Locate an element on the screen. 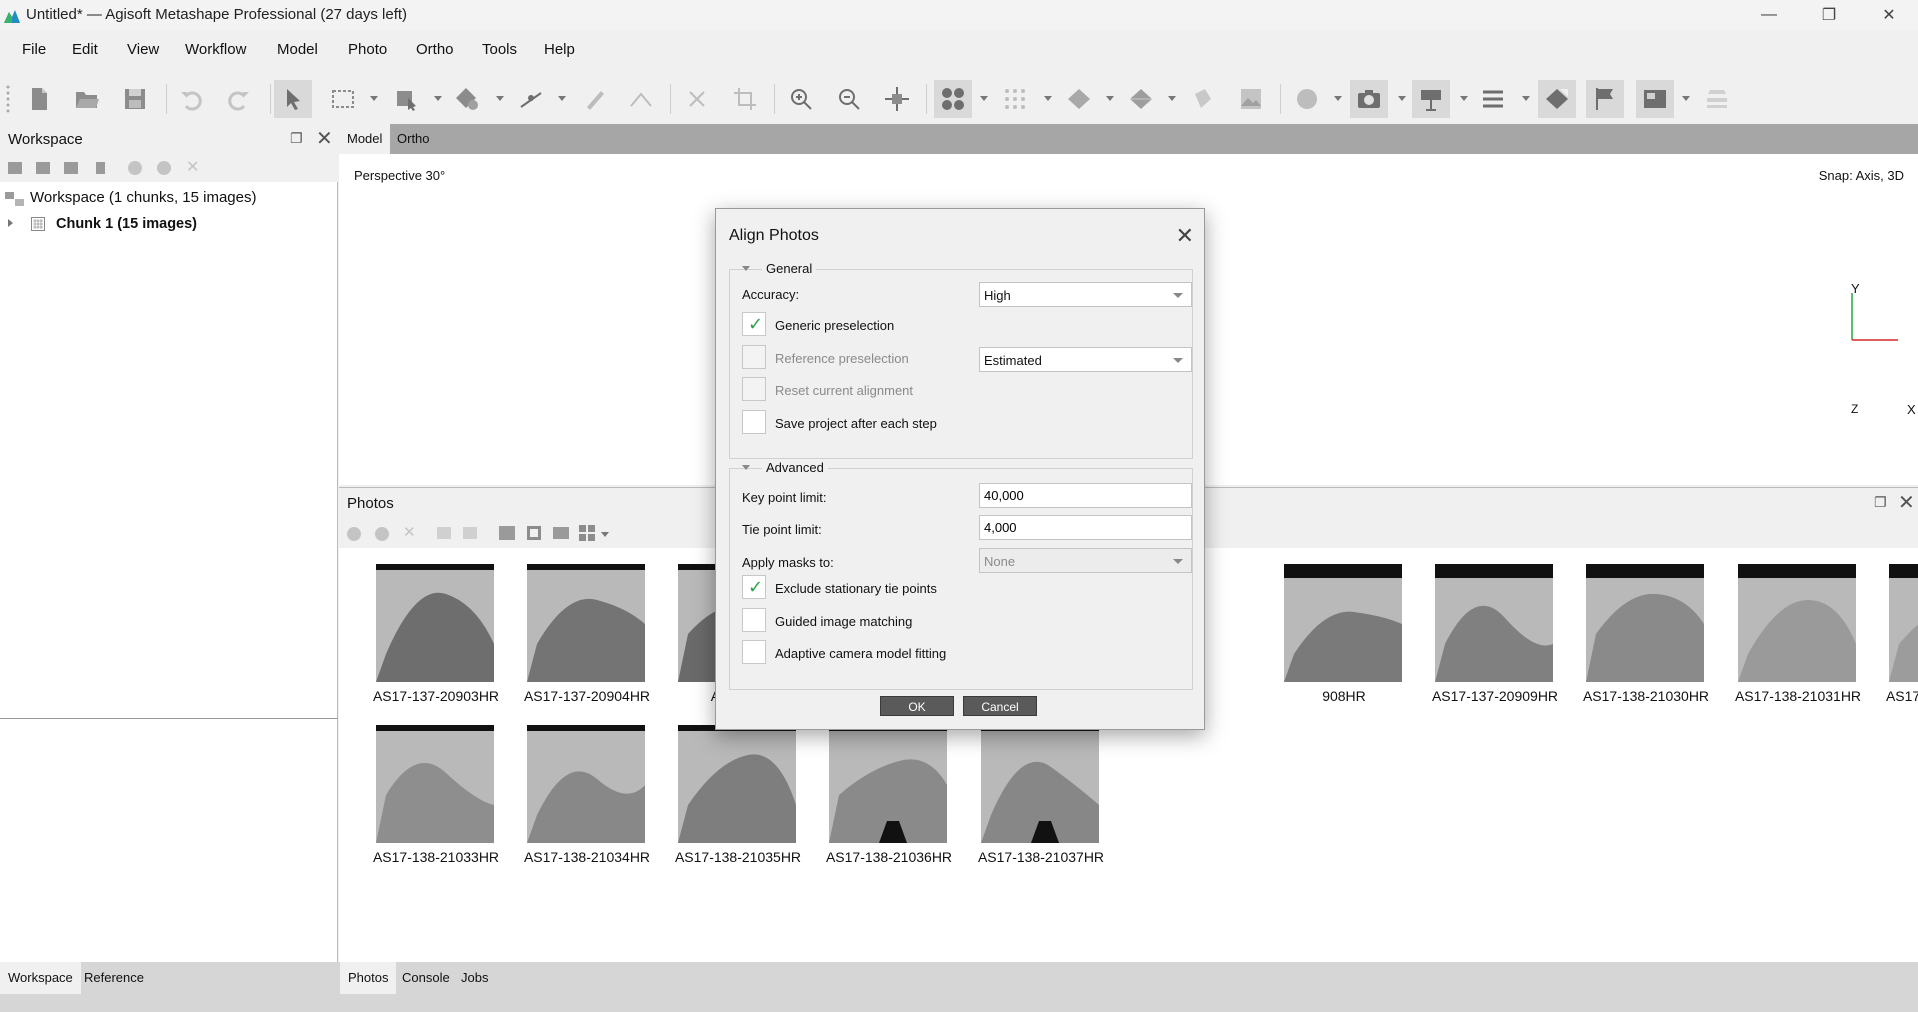  tab-console: Console is located at coordinates (426, 978).